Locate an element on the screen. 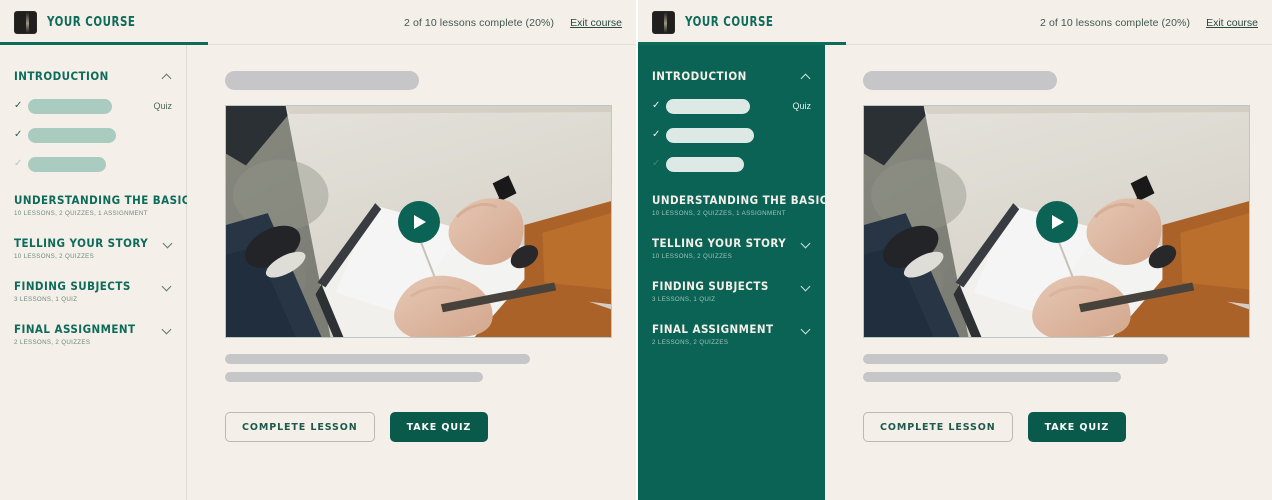 Image resolution: width=1272 pixels, height=500 pixels. section-subtitle: 2 LESSONS, 2 QUIZZES is located at coordinates (52, 342).